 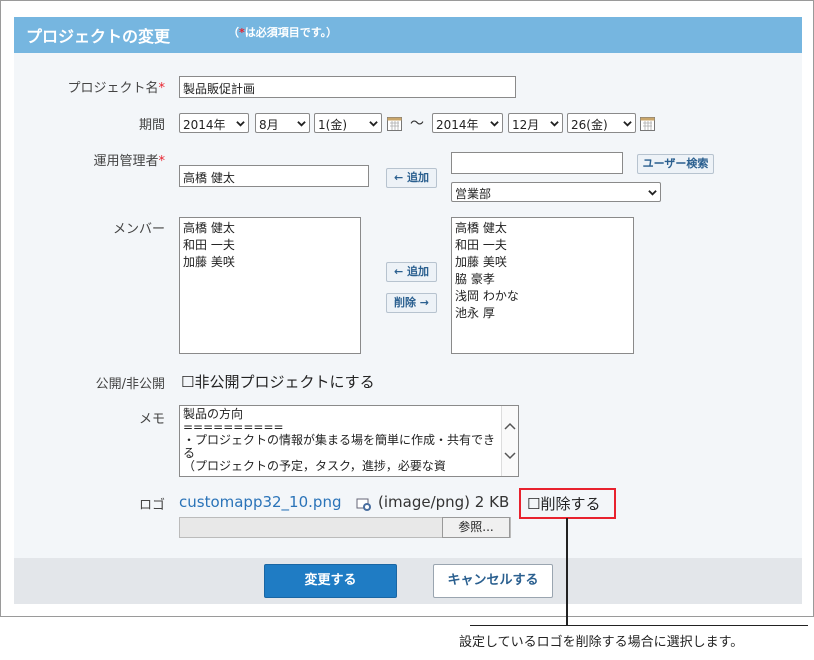 I want to click on candidate-users-list: 高橋 健太 和田 一夫 加藤 美咲 脇 豪孝 浅岡 わかな 池永 厚, so click(x=542, y=285).